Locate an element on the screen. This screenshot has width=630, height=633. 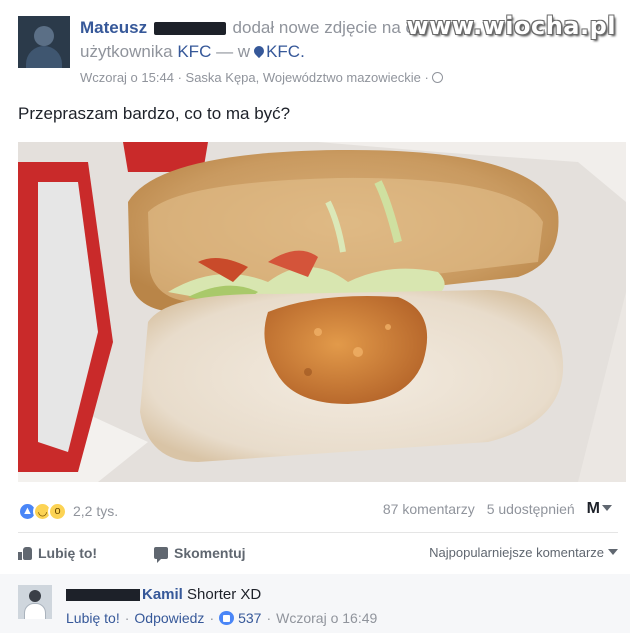
comment-like-count: 537 is located at coordinates (249, 618).